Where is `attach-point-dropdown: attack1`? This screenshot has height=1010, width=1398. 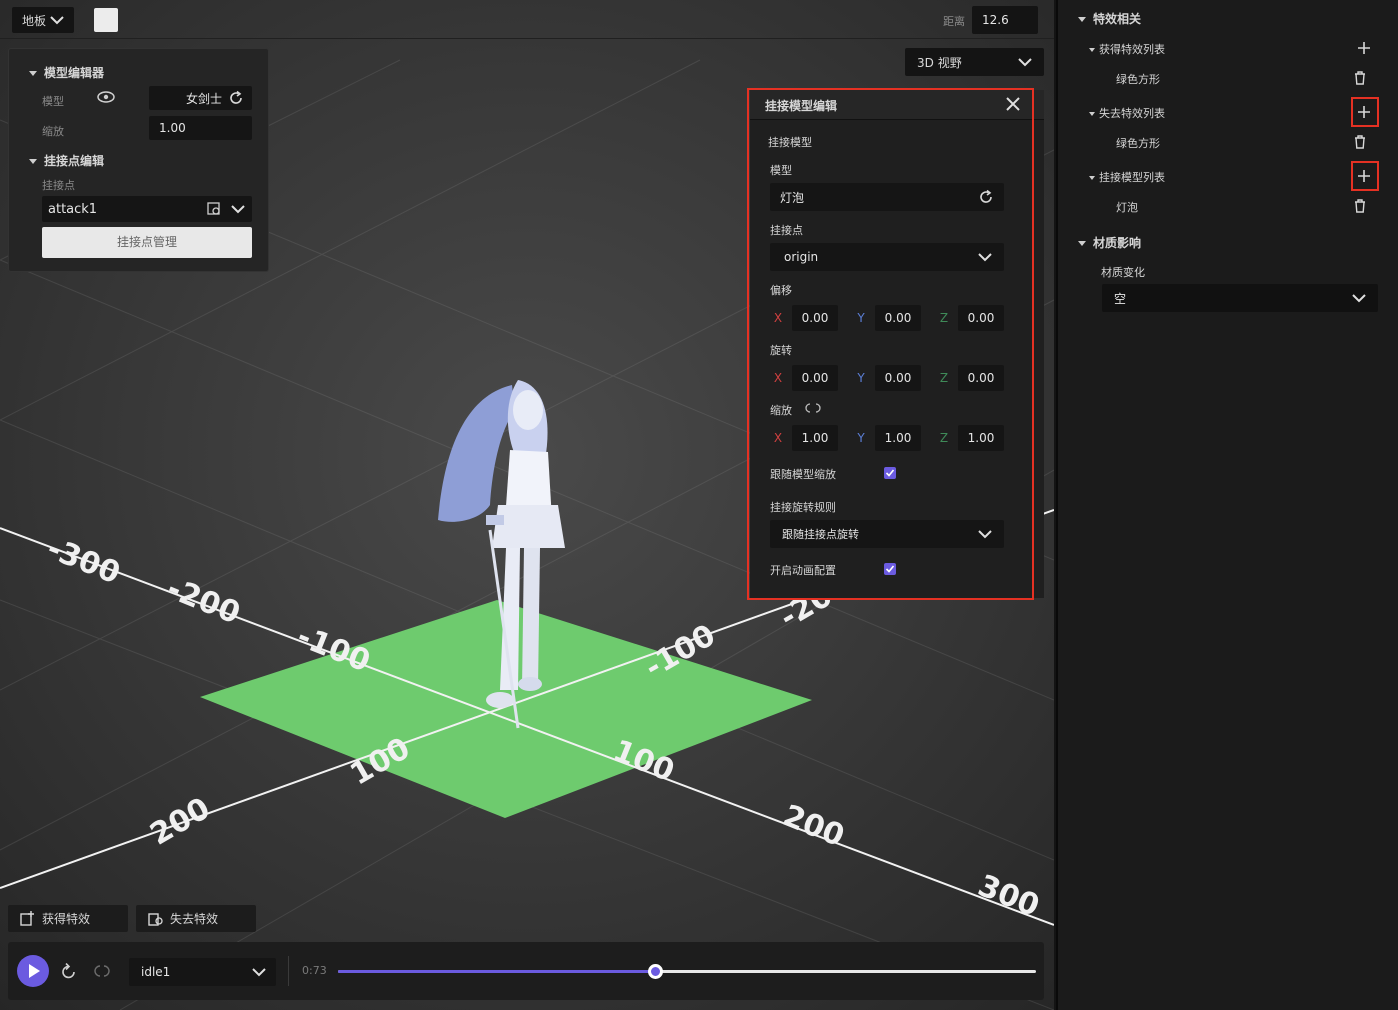
attach-point-dropdown: attack1 is located at coordinates (147, 209).